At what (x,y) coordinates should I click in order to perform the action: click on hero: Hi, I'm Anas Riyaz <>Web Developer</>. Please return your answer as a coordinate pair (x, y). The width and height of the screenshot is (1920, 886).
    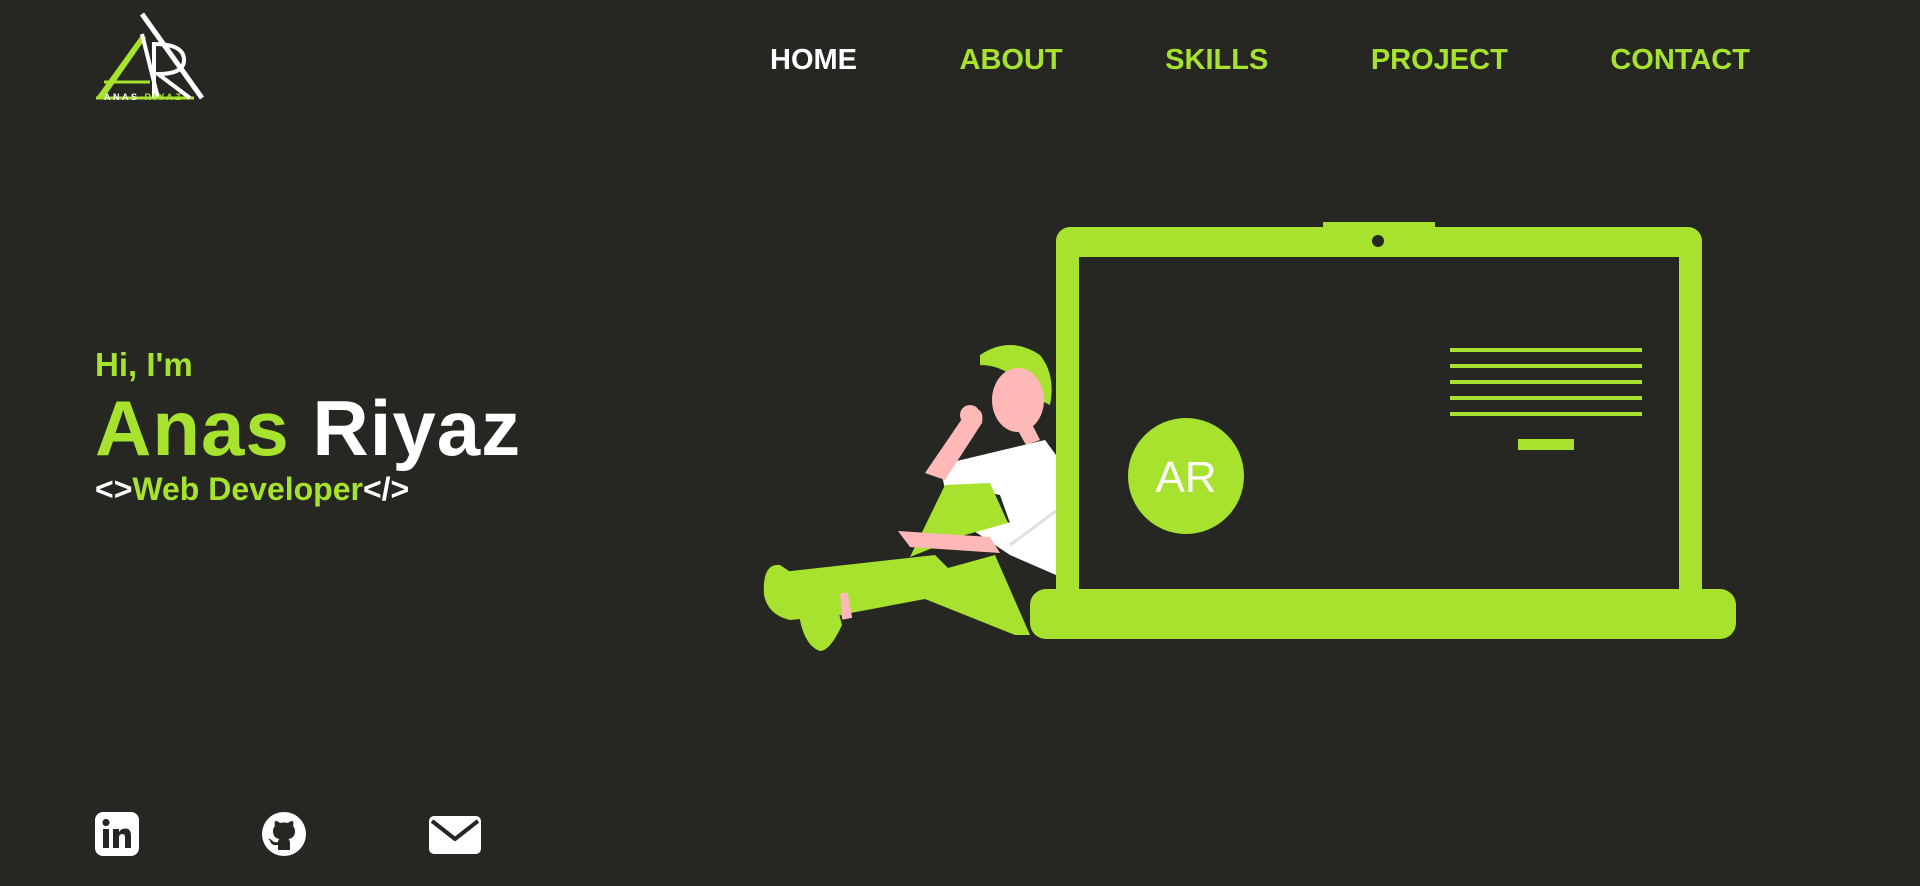
    Looking at the image, I should click on (395, 427).